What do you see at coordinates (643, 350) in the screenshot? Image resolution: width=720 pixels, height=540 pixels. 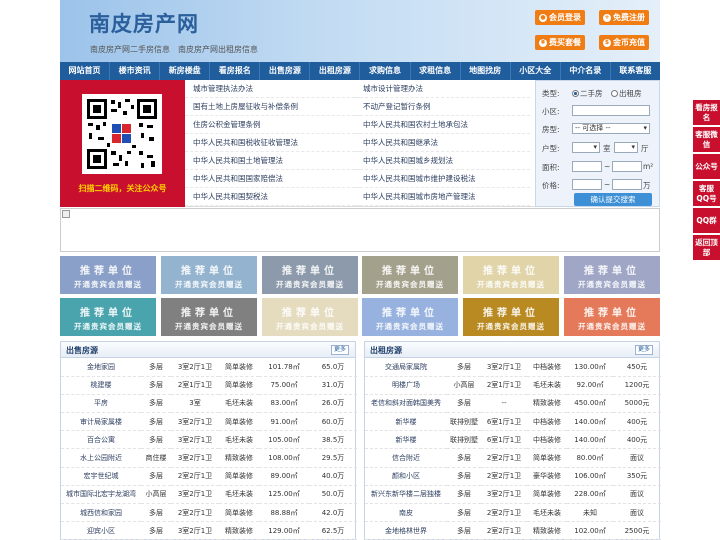 I see `rent-more-button: 更多` at bounding box center [643, 350].